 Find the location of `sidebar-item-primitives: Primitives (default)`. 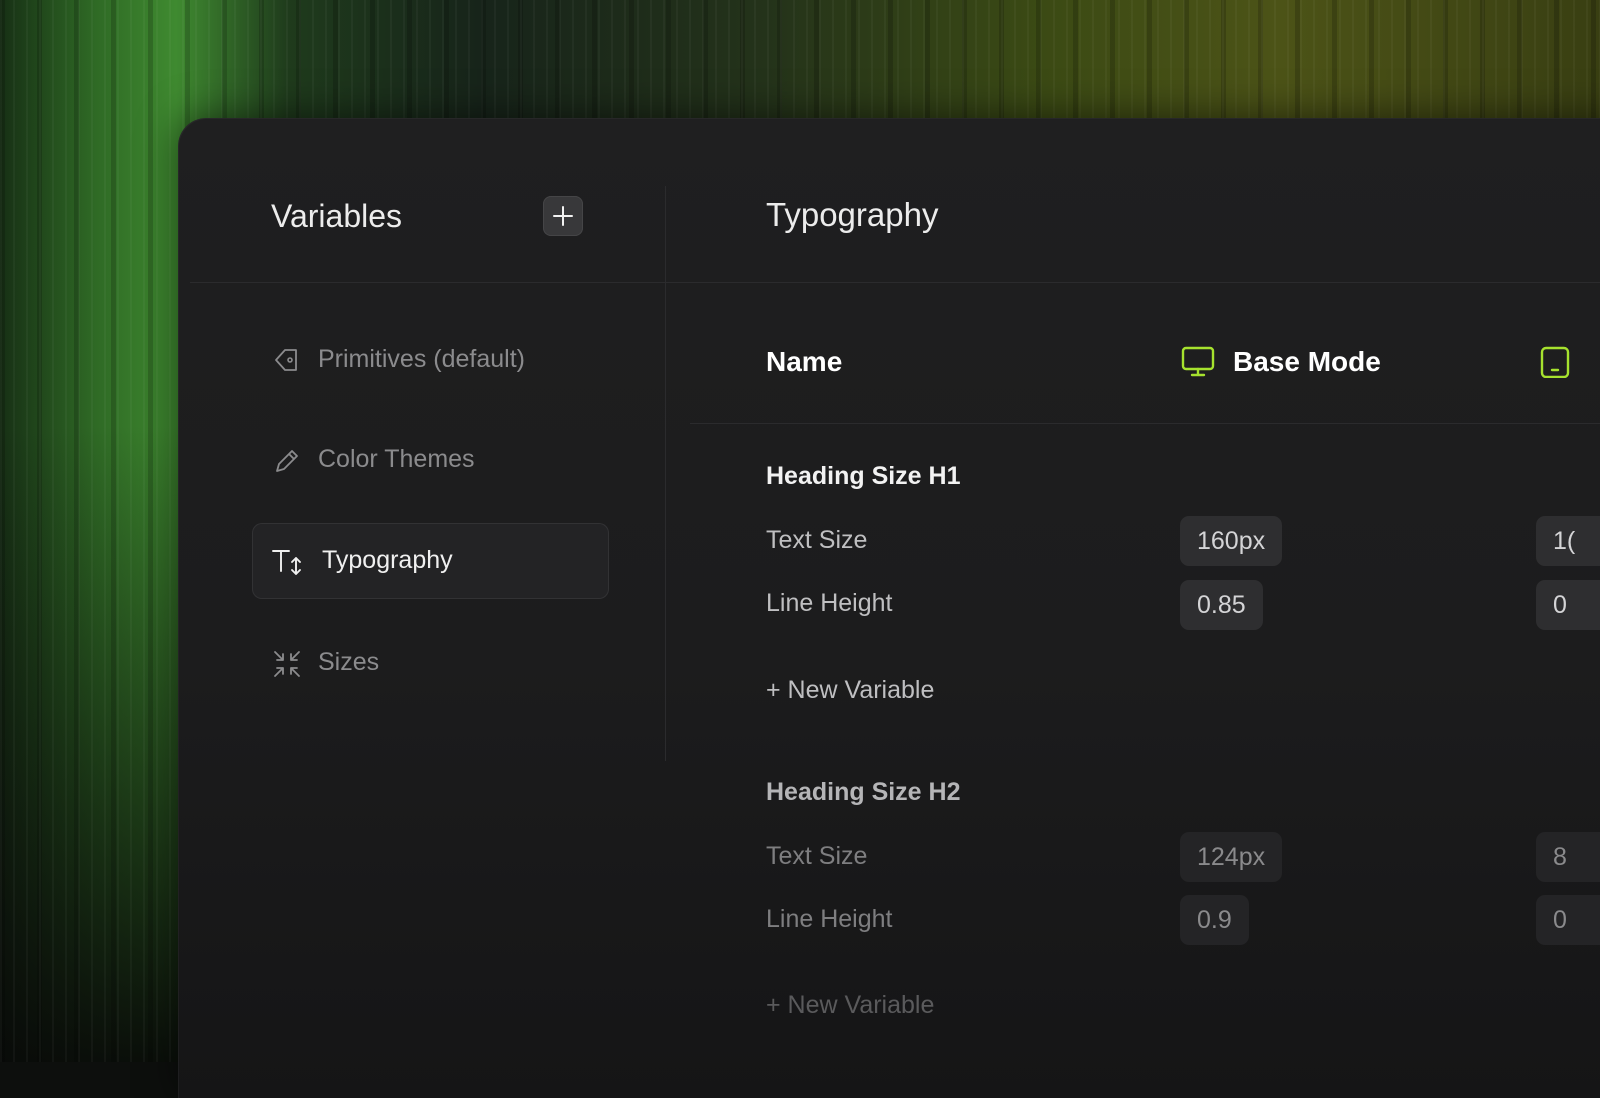

sidebar-item-primitives: Primitives (default) is located at coordinates (430, 360).